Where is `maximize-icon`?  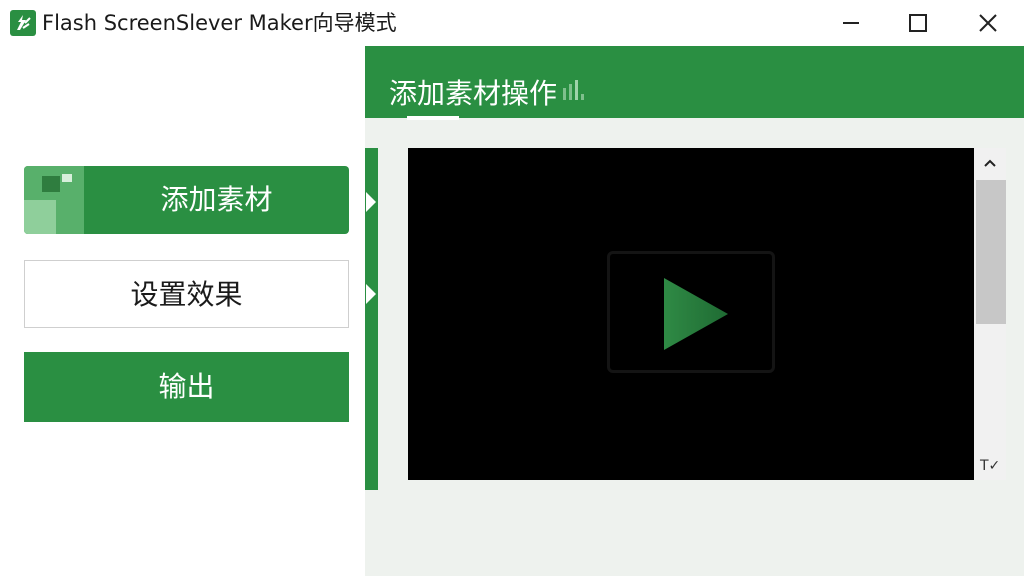
maximize-icon is located at coordinates (918, 23).